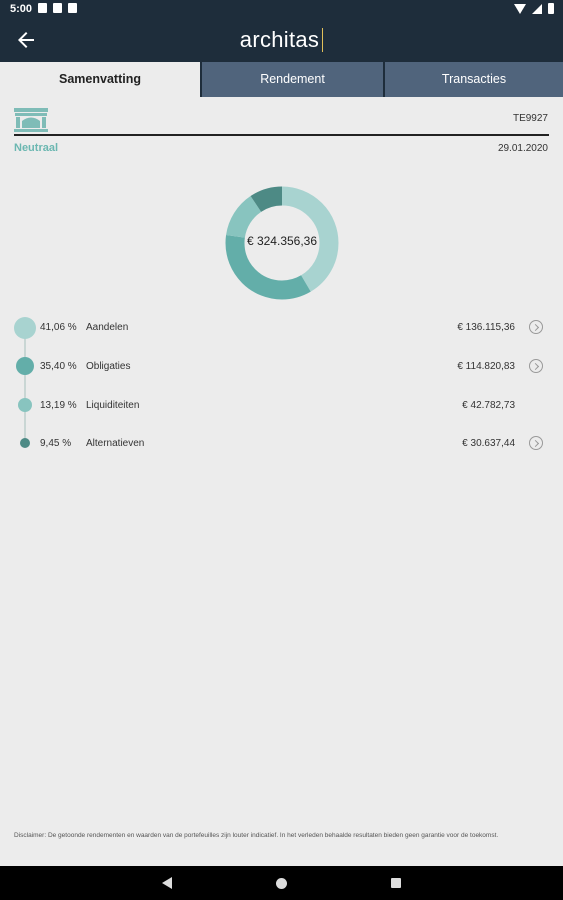 The image size is (563, 900). Describe the element at coordinates (115, 443) in the screenshot. I see `allocation-category: Alternatieven` at that location.